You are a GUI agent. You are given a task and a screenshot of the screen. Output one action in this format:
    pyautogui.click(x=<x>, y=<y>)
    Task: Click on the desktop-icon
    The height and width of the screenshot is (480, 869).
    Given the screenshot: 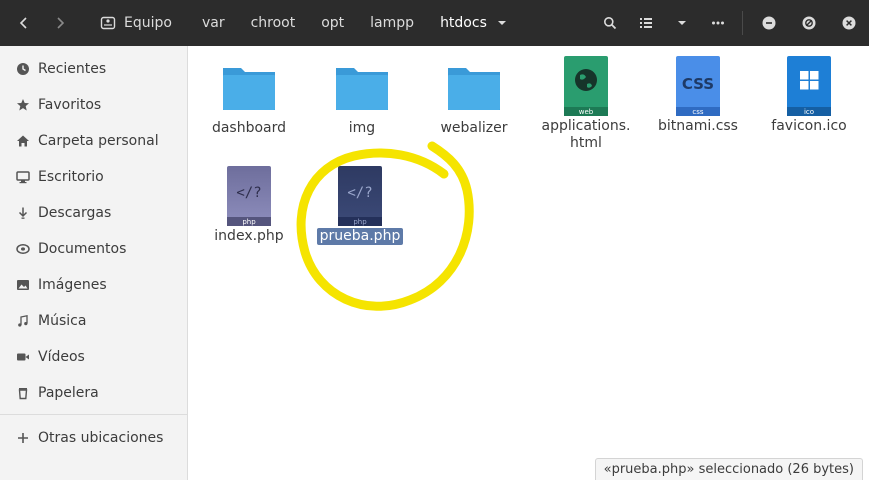 What is the action you would take?
    pyautogui.click(x=23, y=177)
    